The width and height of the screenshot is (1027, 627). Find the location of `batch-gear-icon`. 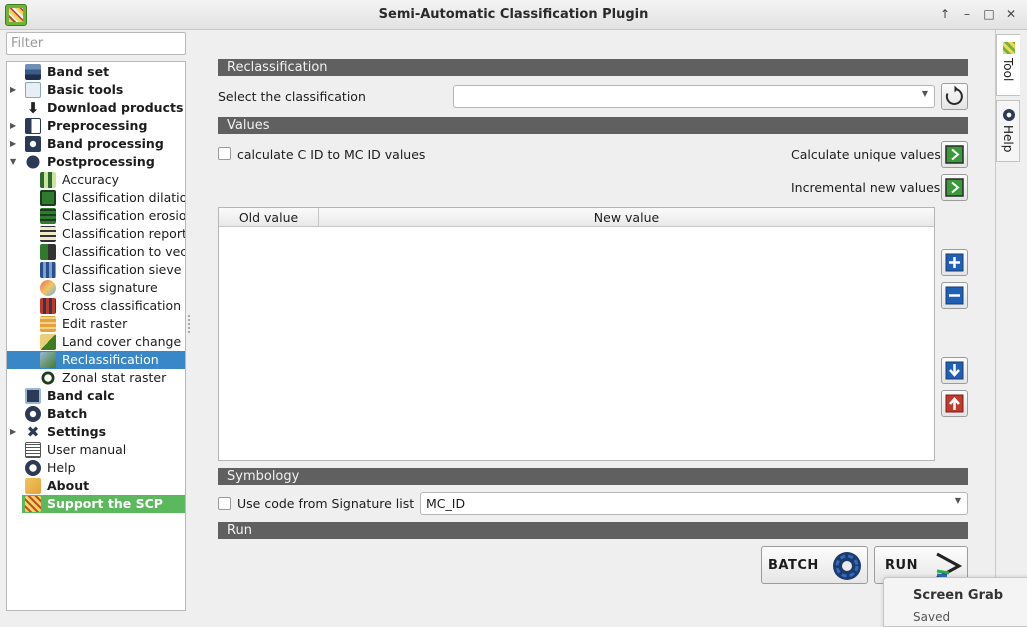

batch-gear-icon is located at coordinates (847, 566).